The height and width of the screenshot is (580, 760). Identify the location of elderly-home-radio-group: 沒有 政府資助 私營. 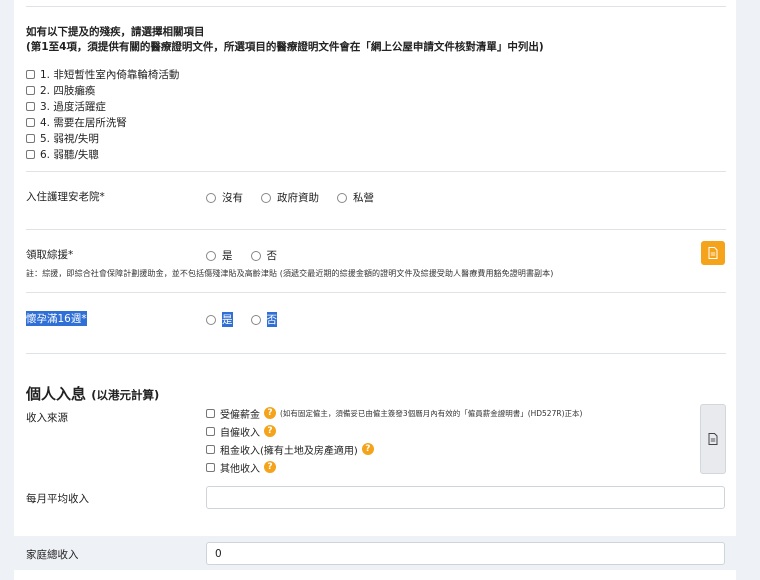
(299, 197).